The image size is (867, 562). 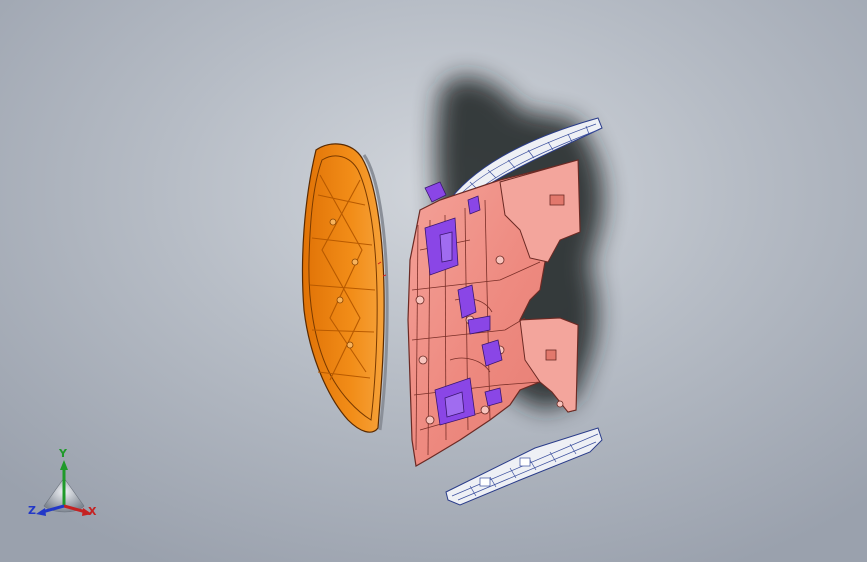 What do you see at coordinates (524, 466) in the screenshot?
I see `lower-bracket` at bounding box center [524, 466].